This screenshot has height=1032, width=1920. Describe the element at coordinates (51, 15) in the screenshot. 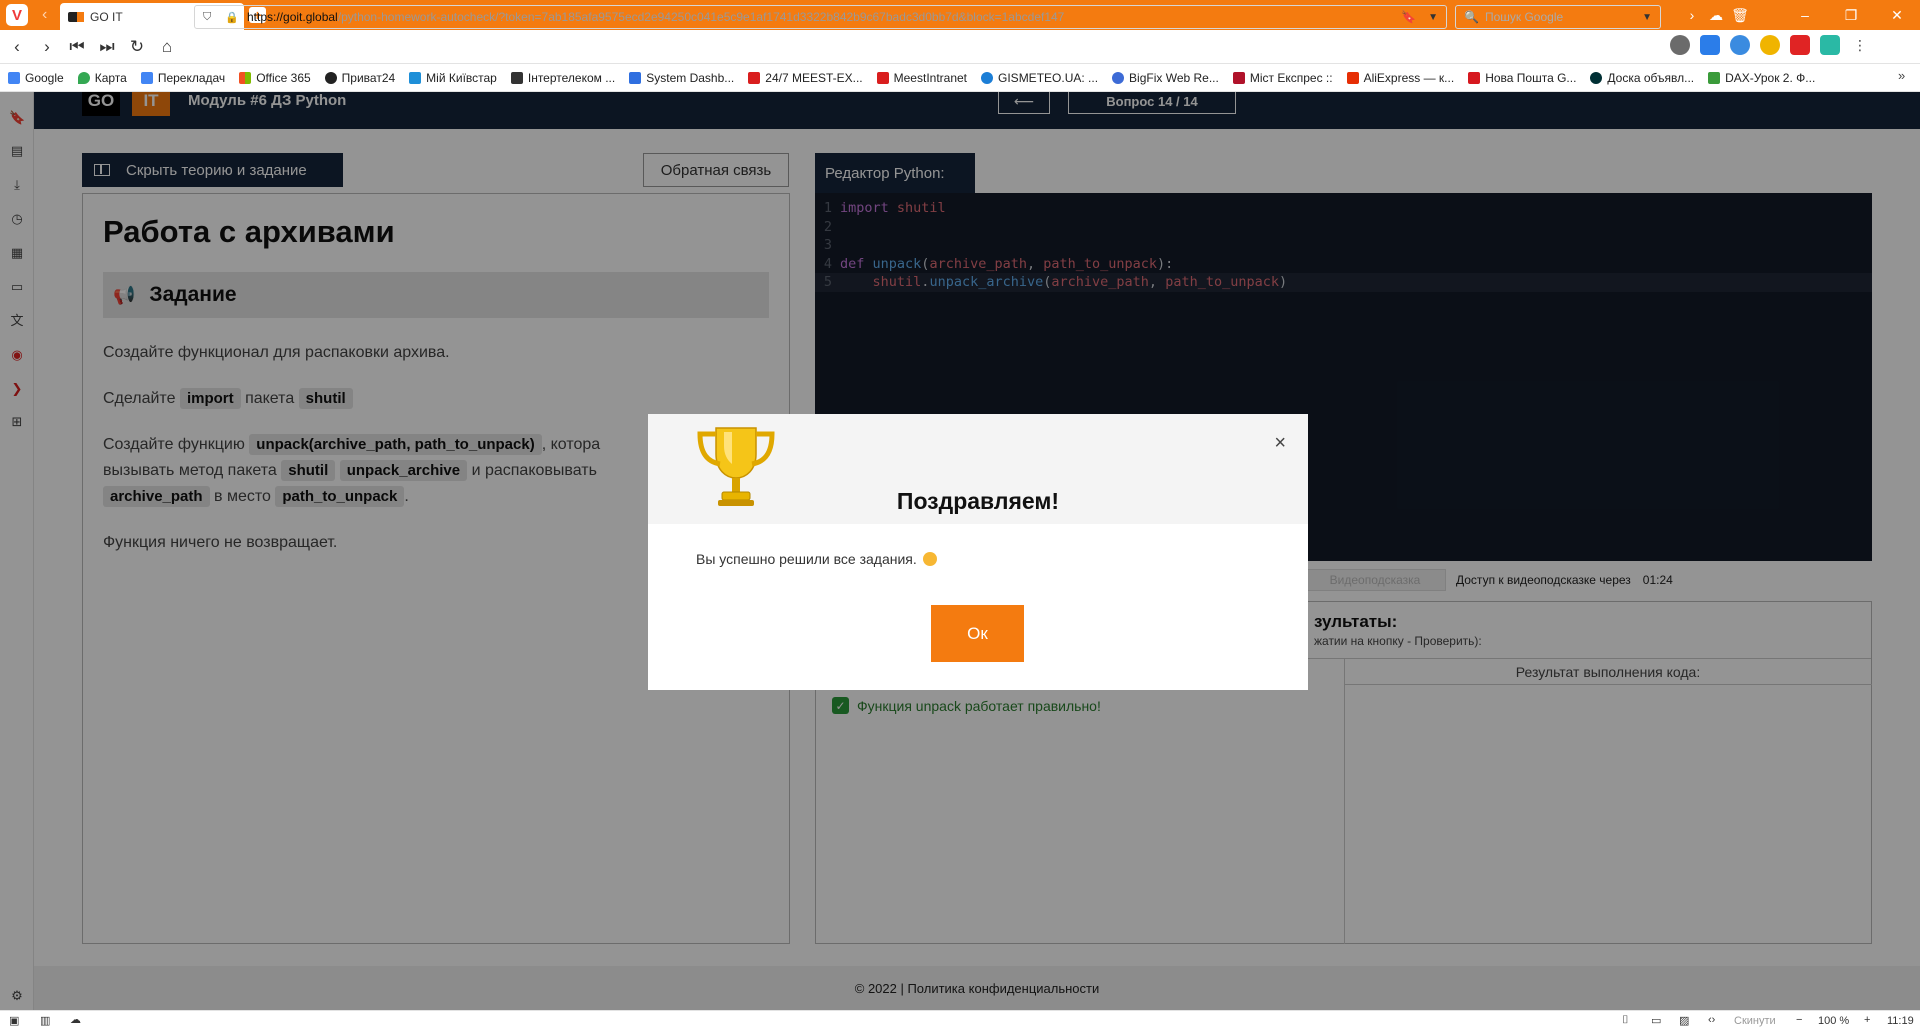

I see `tab-history-back-icon: ‹` at that location.